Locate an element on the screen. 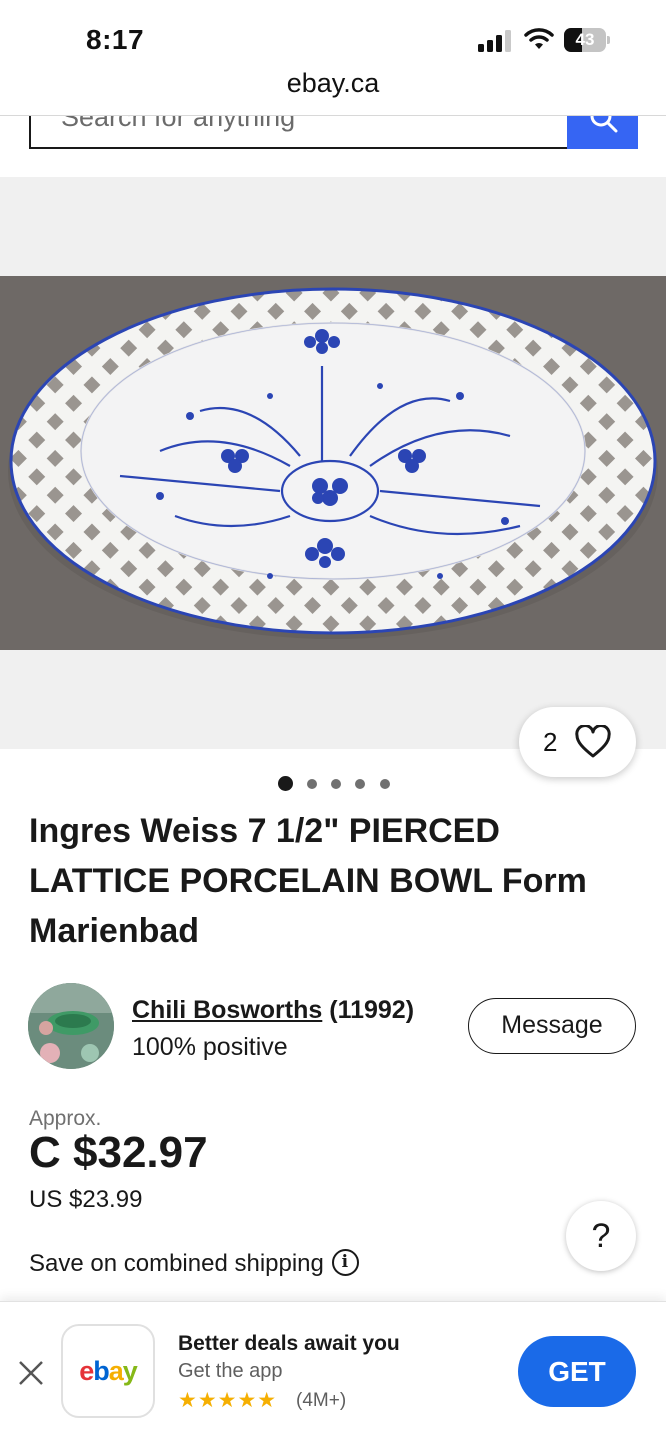 The width and height of the screenshot is (666, 1440). seller-info: Chili Bosworths (11992) is located at coordinates (273, 1010).